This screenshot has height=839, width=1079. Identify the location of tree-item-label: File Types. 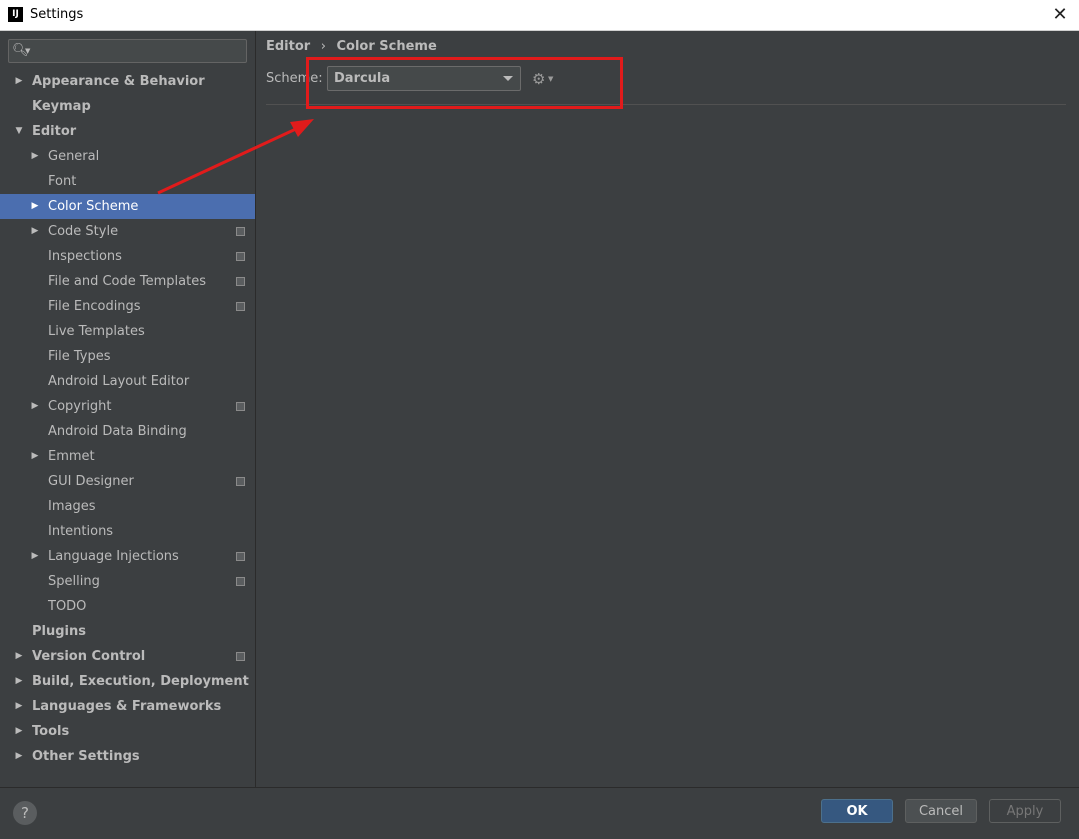
(79, 356).